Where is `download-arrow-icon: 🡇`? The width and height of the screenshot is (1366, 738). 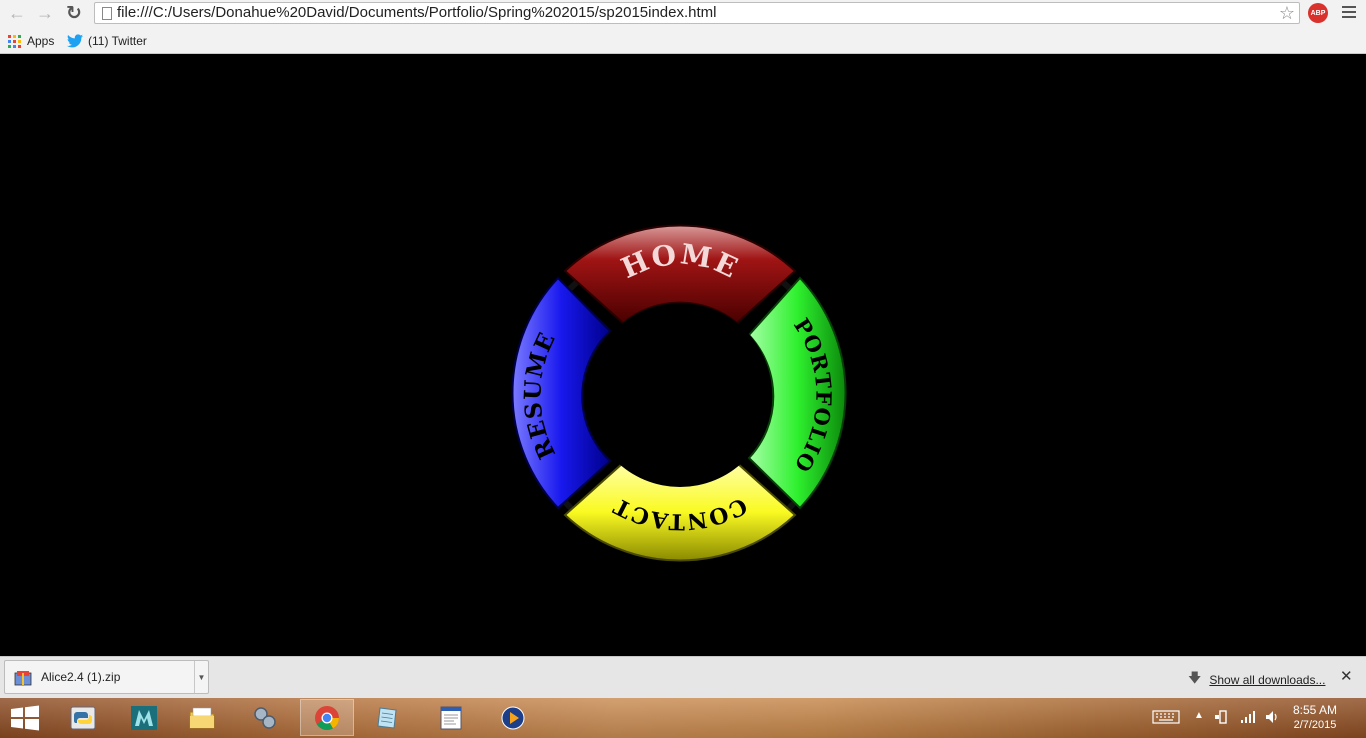 download-arrow-icon: 🡇 is located at coordinates (1195, 677).